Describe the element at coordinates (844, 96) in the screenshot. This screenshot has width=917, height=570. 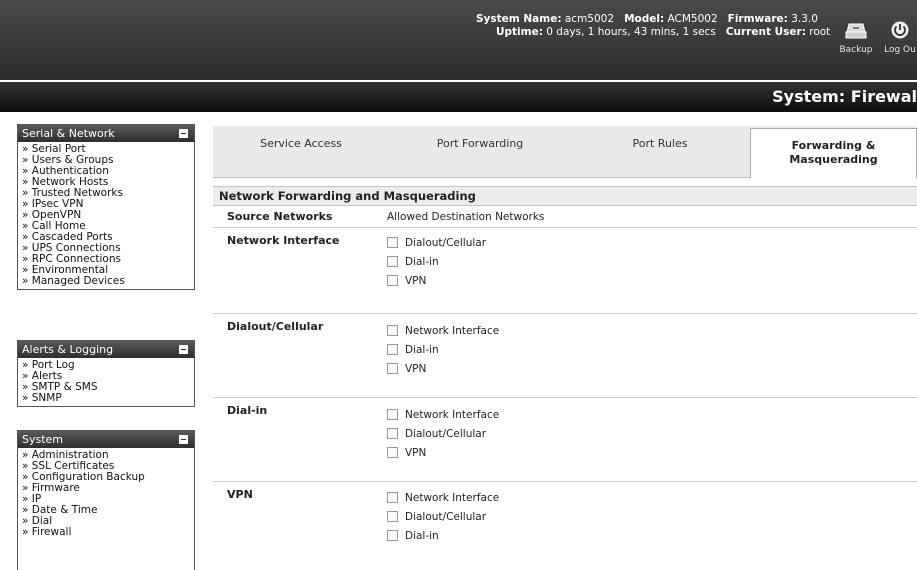
I see `page-title: System: Firewal` at that location.